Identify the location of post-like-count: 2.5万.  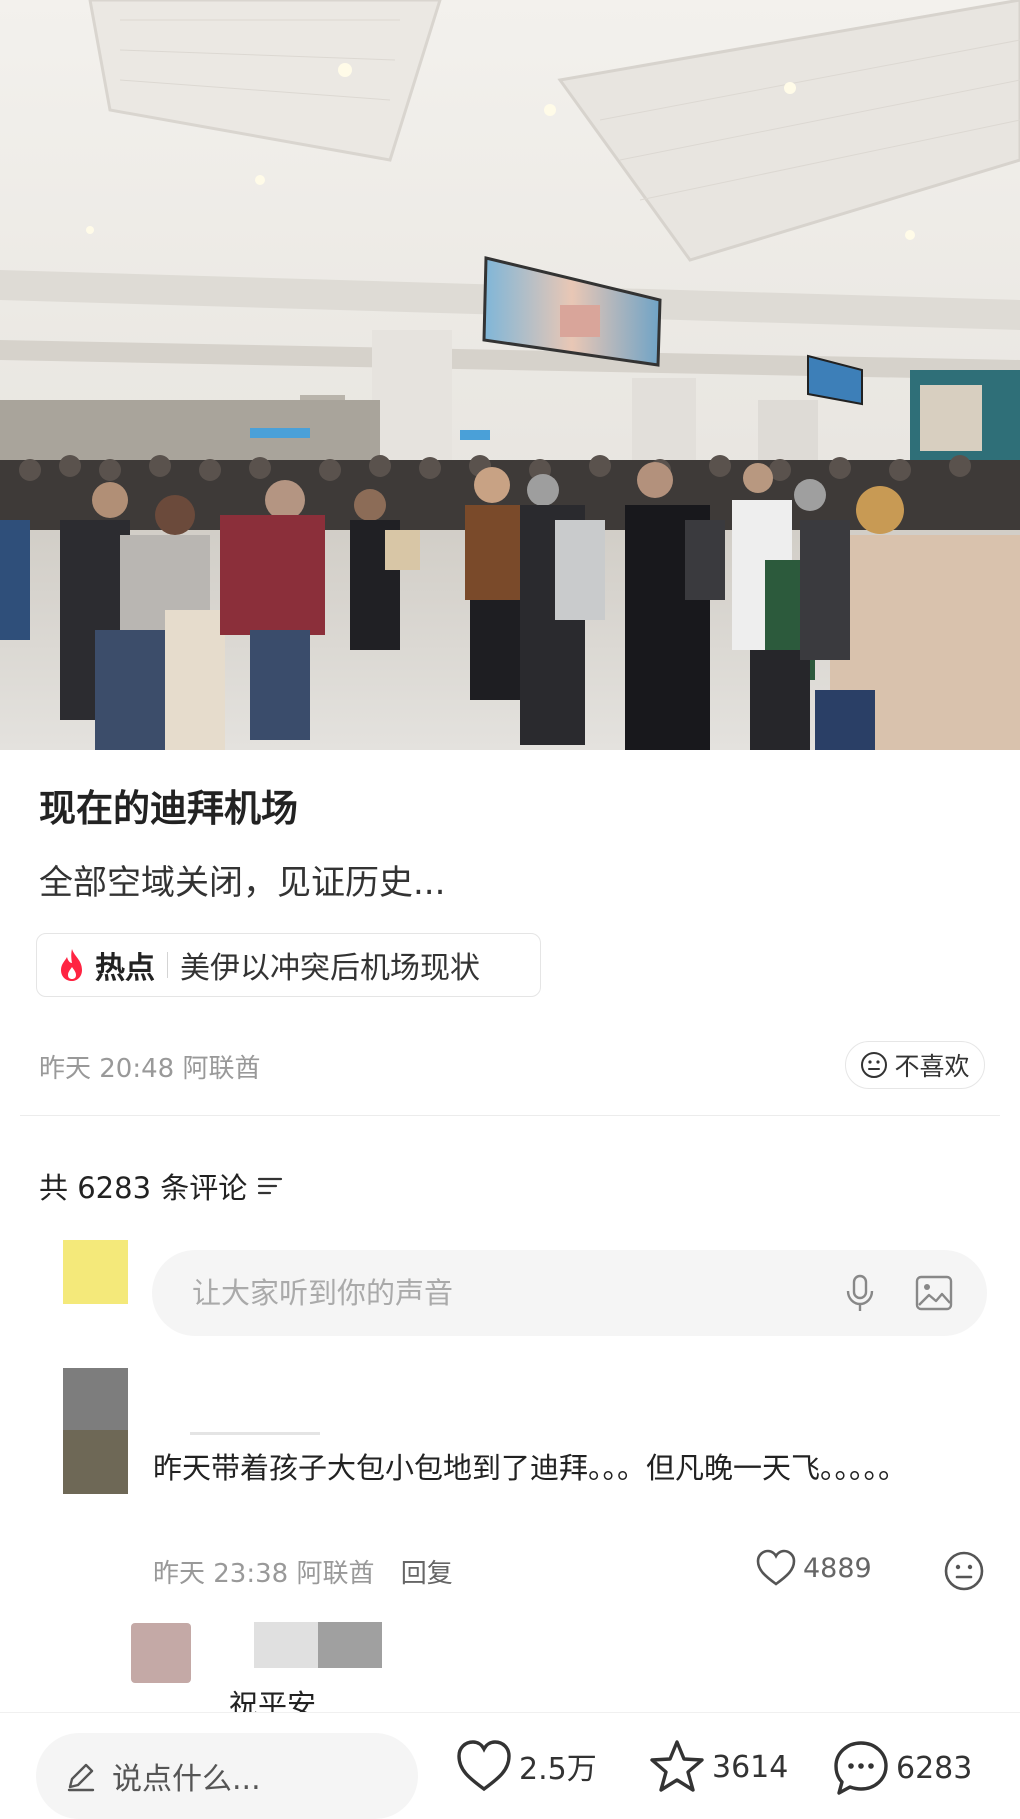
(558, 1769).